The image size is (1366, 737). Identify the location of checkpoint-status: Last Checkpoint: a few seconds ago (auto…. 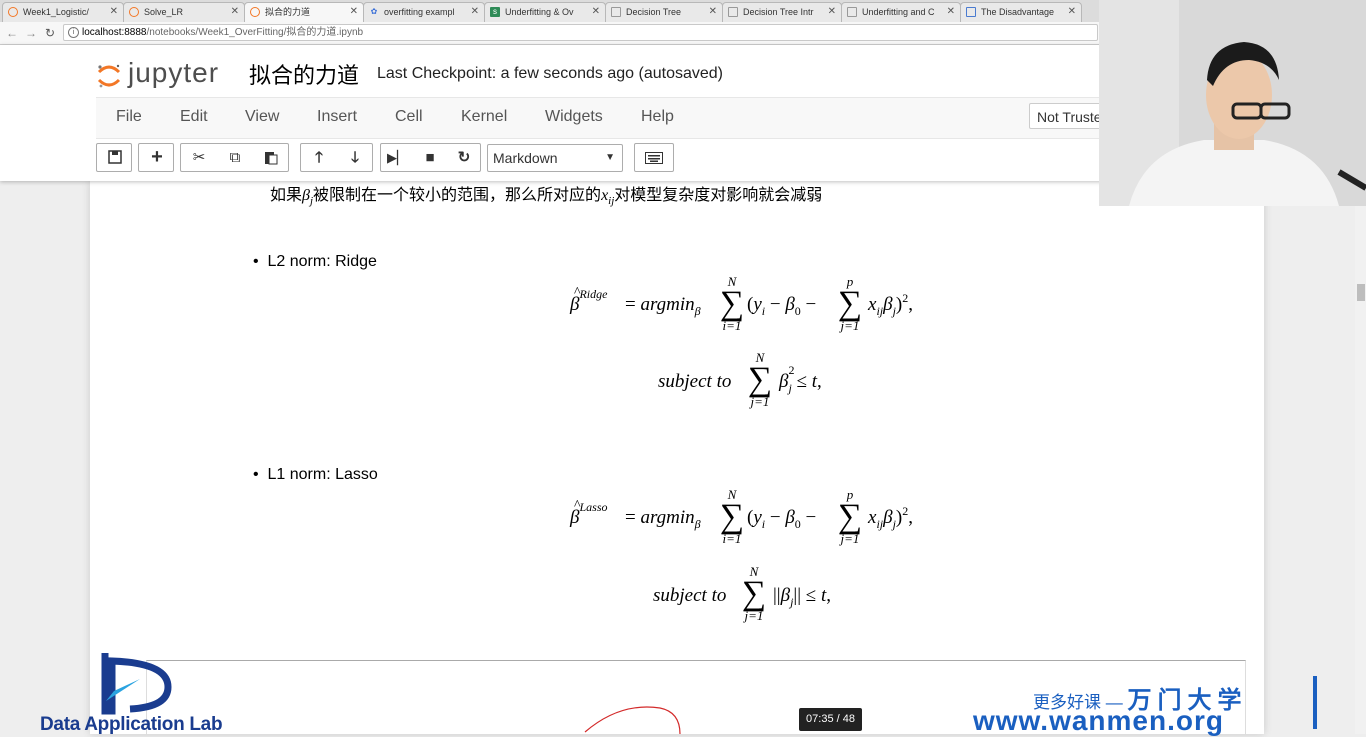
(550, 73).